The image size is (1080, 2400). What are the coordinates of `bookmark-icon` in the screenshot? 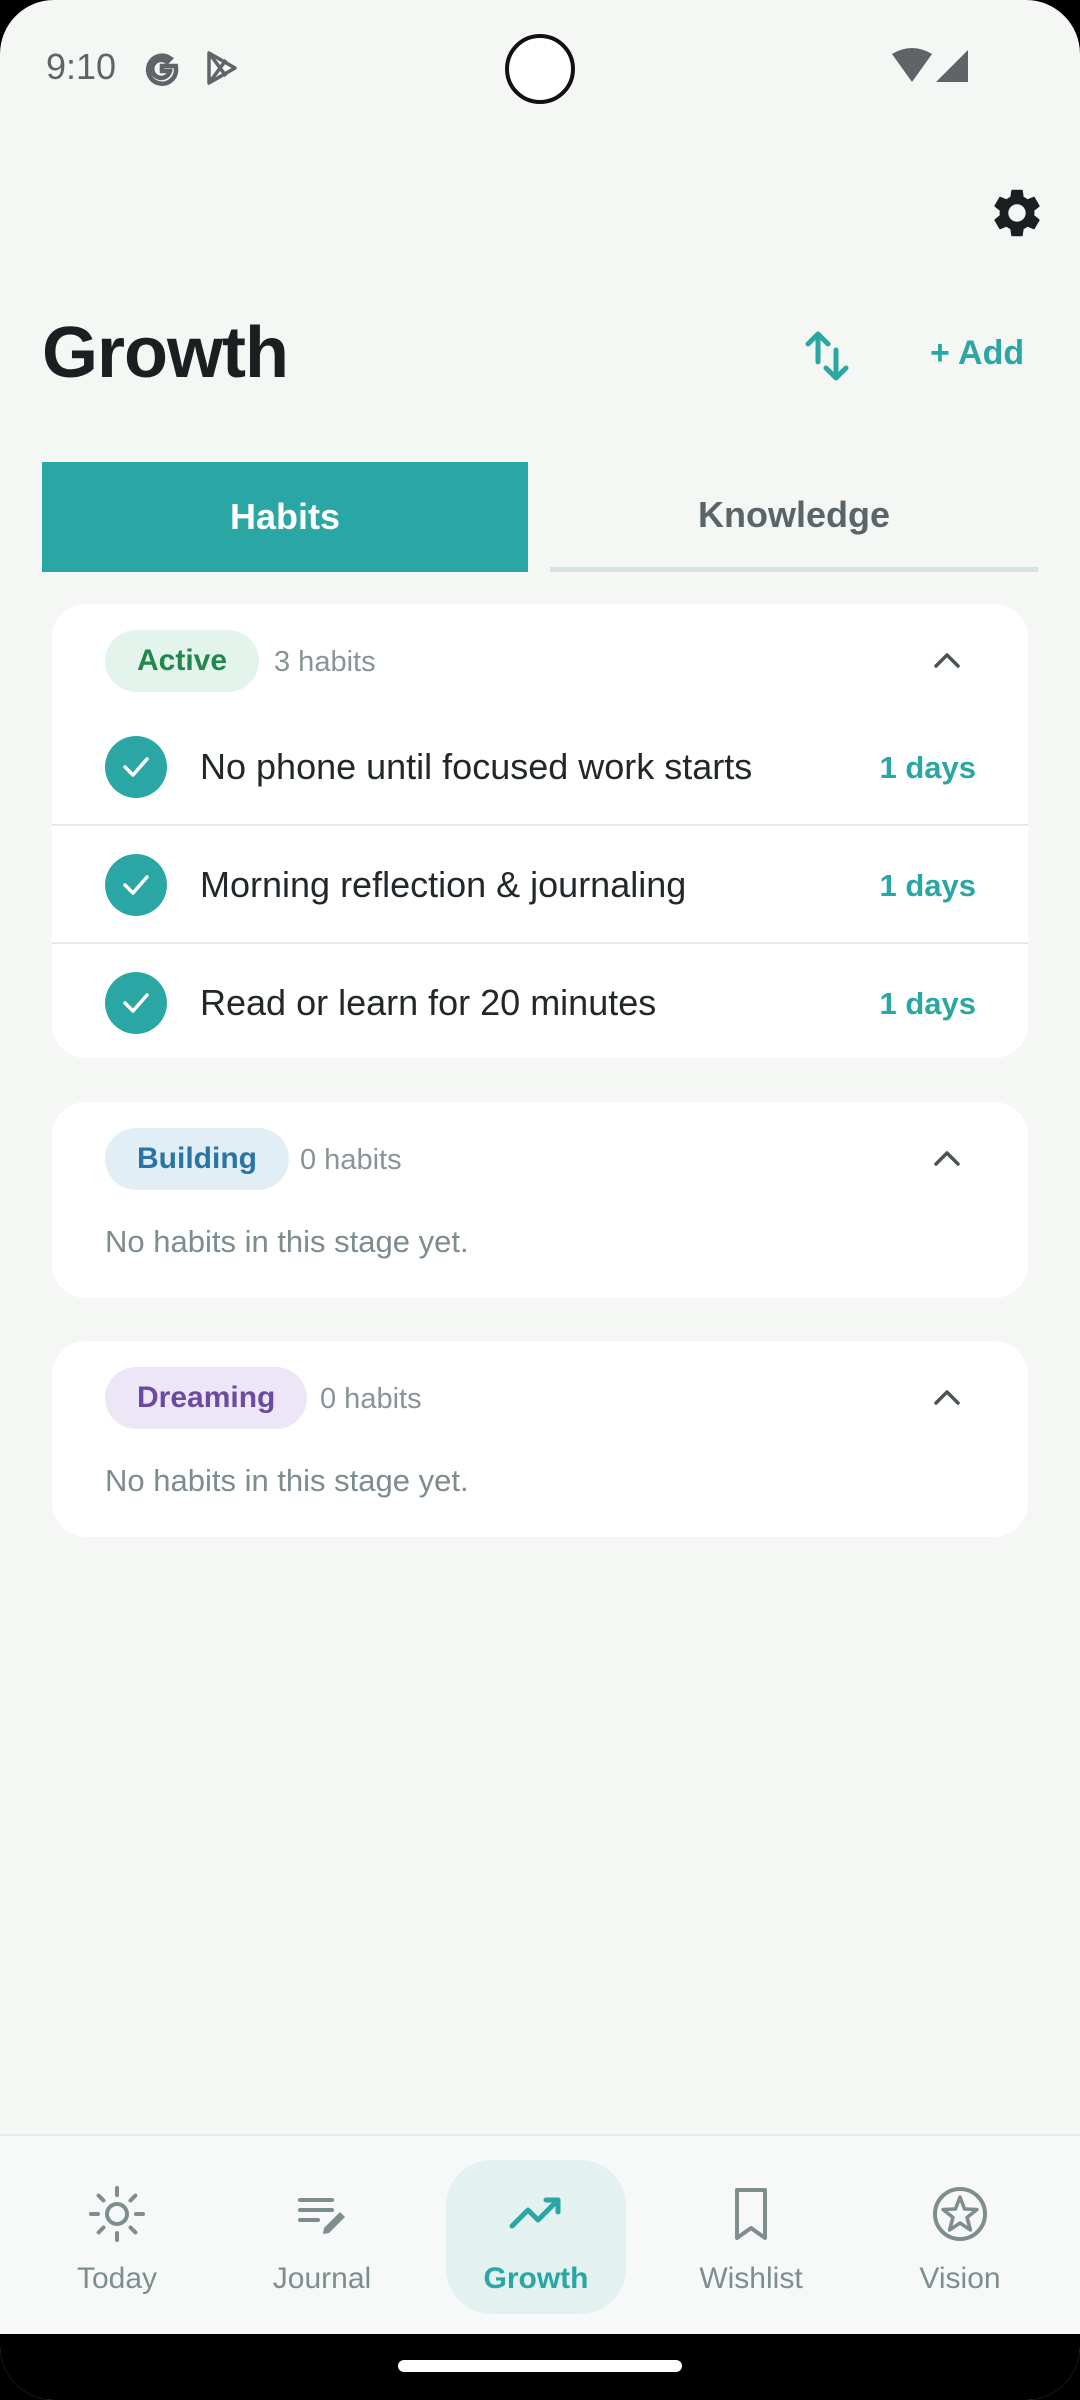 It's located at (751, 2214).